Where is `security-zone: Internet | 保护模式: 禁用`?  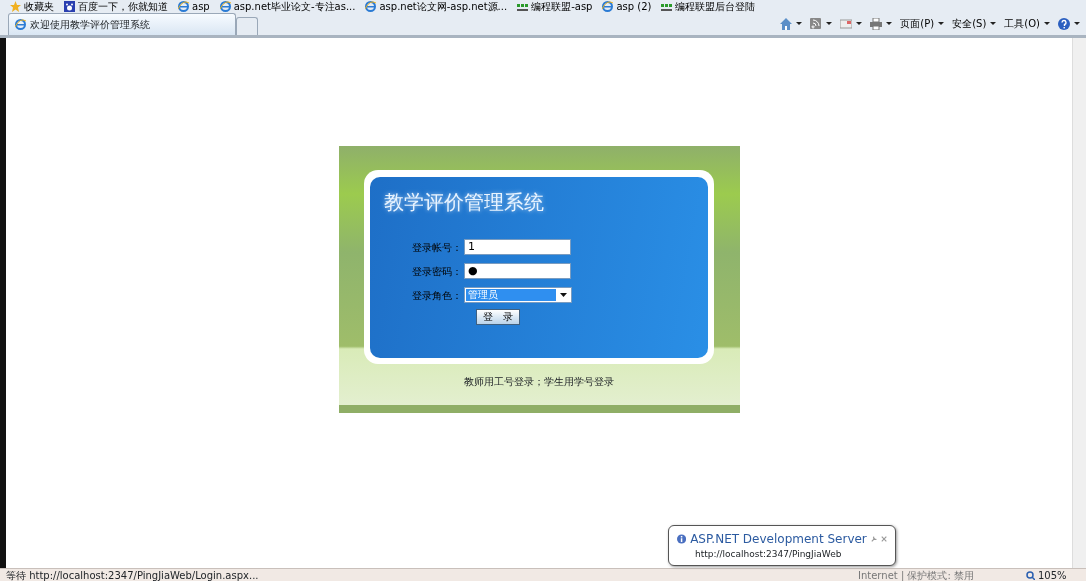
security-zone: Internet | 保护模式: 禁用 is located at coordinates (916, 574).